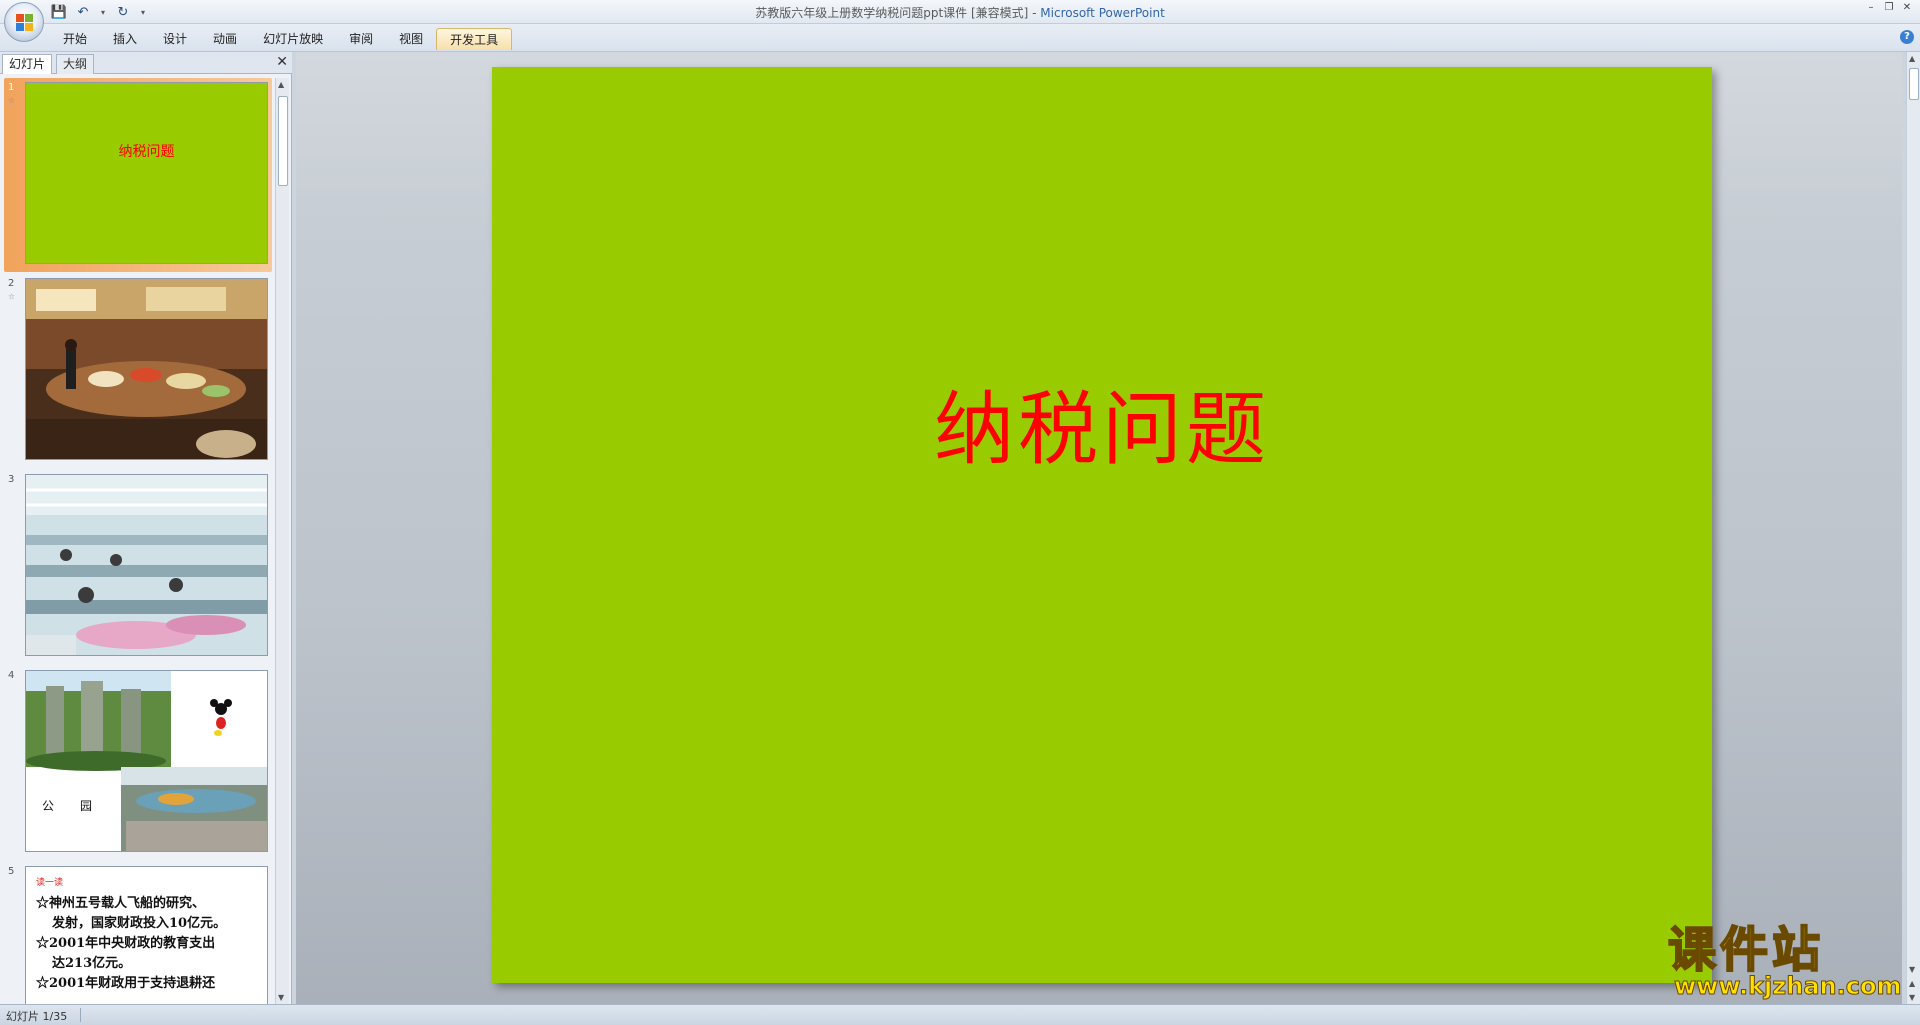 The image size is (1920, 1025). I want to click on restore-icon: ❐, so click(1889, 8).